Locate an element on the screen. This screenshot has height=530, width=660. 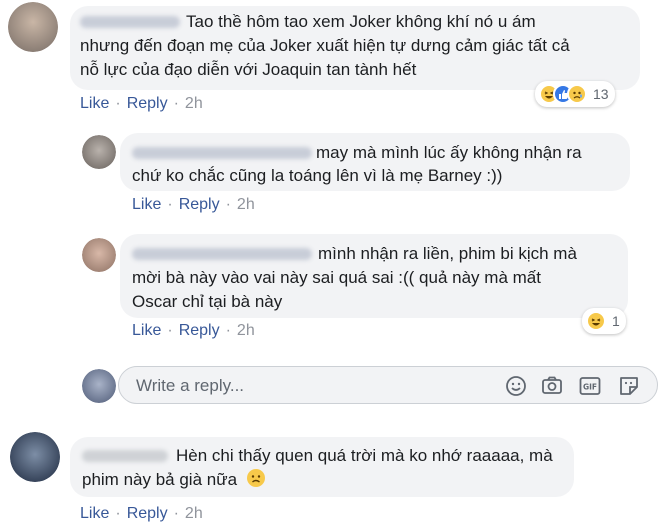
reply-text-line: mình nhận ra liền, phim bi kịch mà is located at coordinates (447, 253).